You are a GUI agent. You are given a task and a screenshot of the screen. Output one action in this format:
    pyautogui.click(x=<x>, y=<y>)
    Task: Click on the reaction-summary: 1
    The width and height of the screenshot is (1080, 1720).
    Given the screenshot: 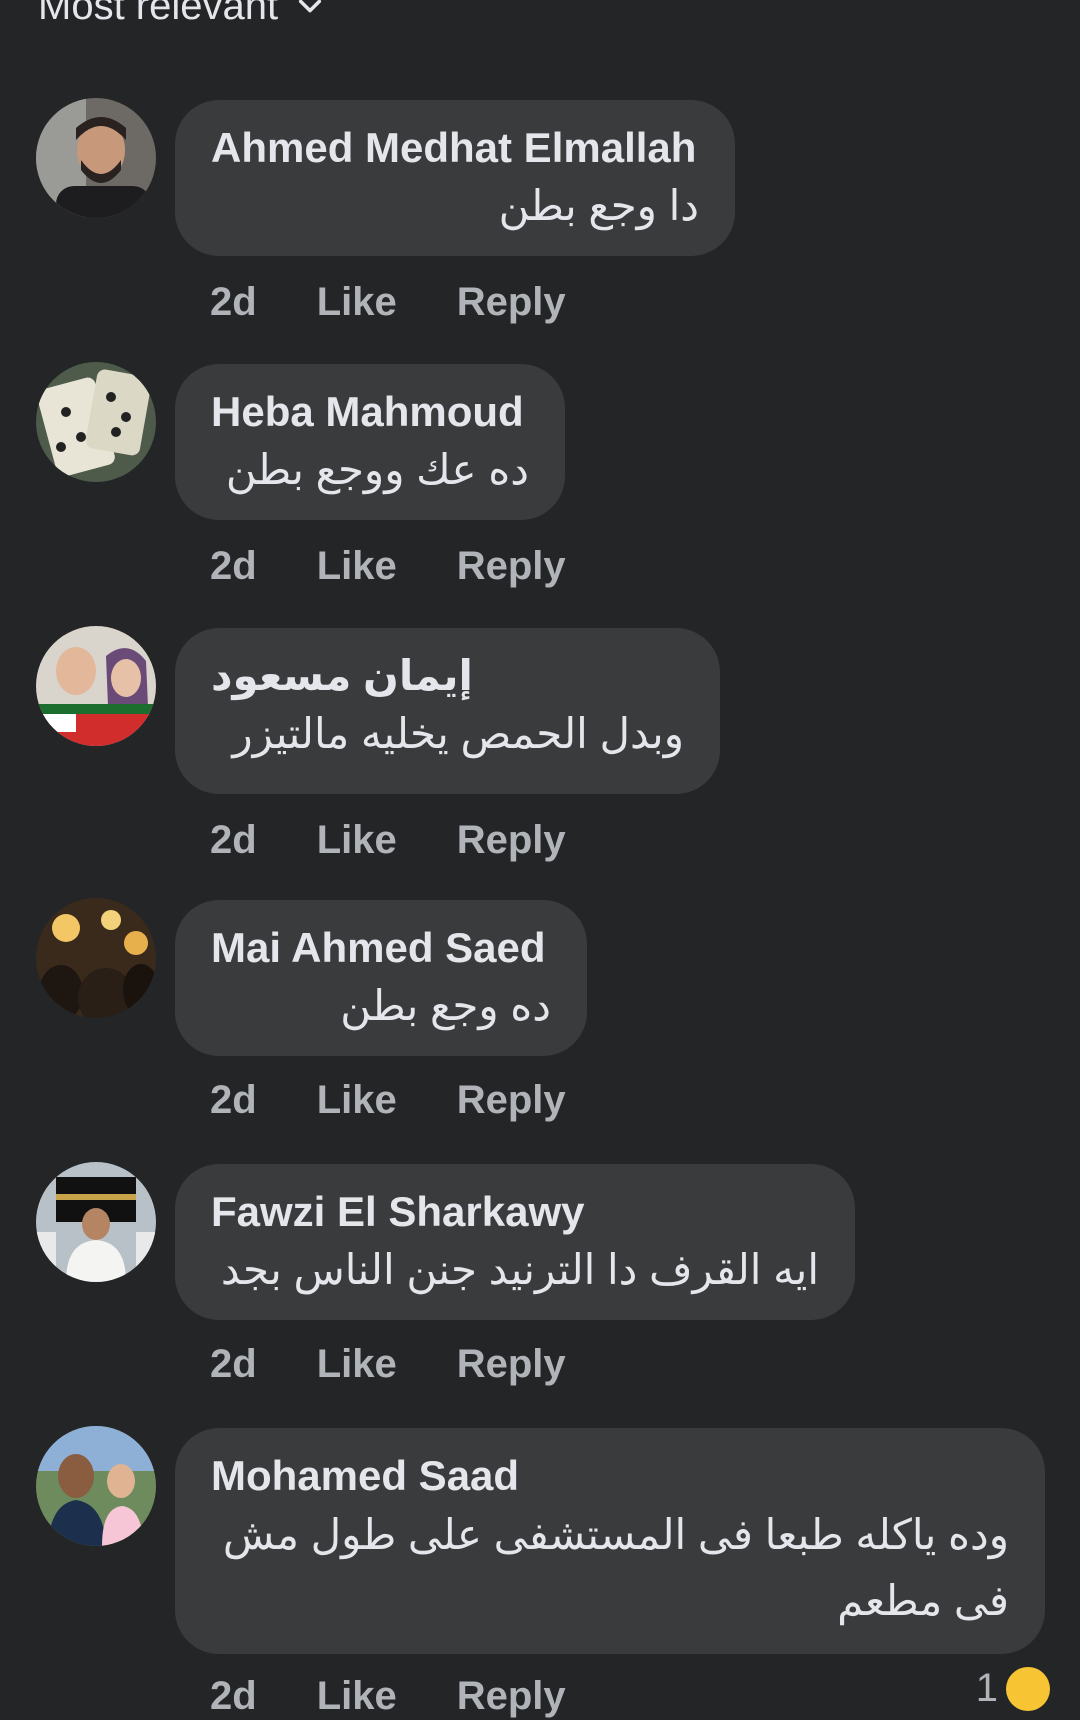 What is the action you would take?
    pyautogui.click(x=1013, y=1688)
    